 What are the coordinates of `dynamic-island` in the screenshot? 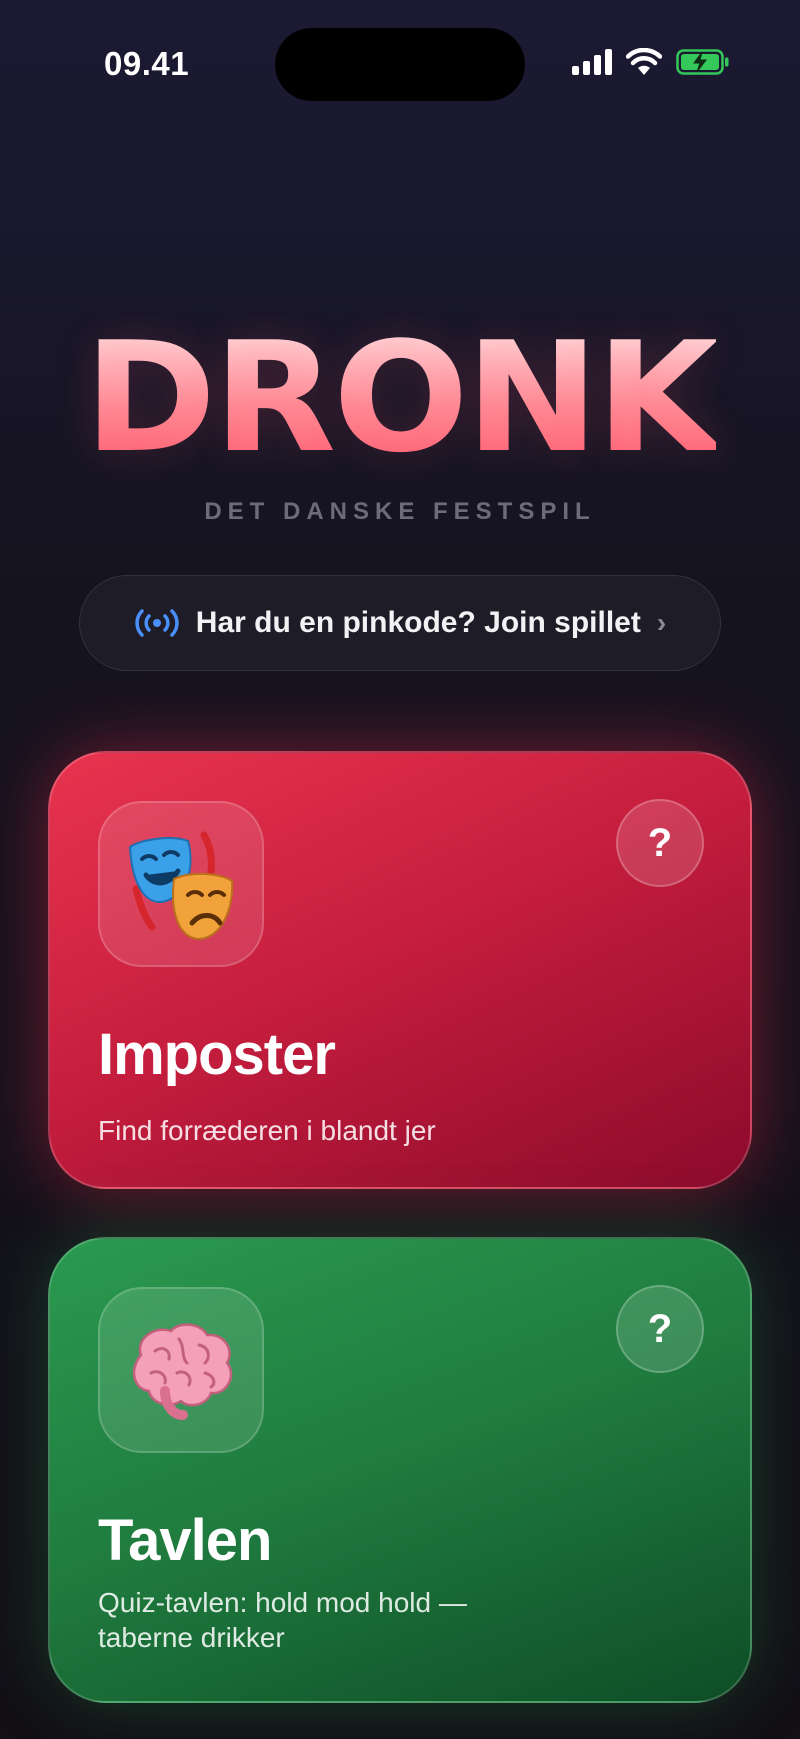 It's located at (400, 64).